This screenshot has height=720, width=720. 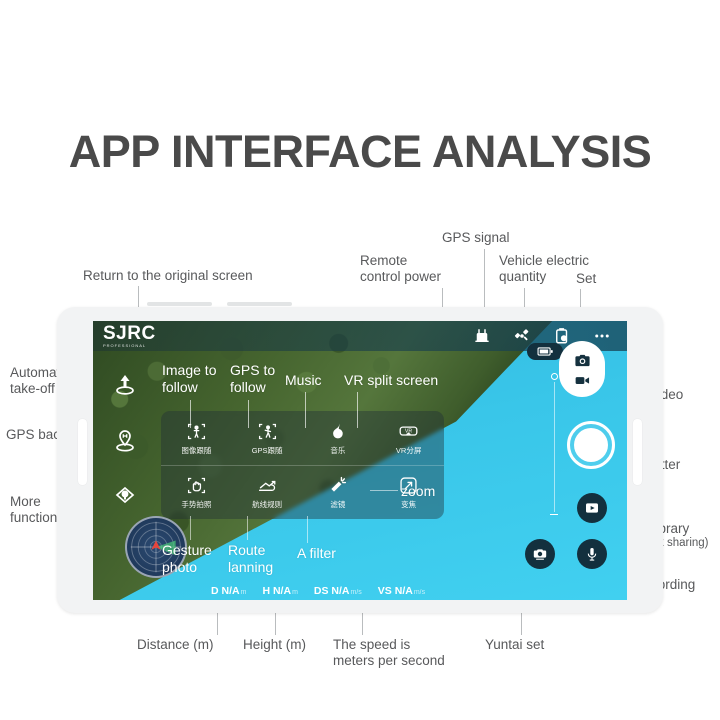 I want to click on telemetry-distance-value: N/A, so click(x=230, y=591).